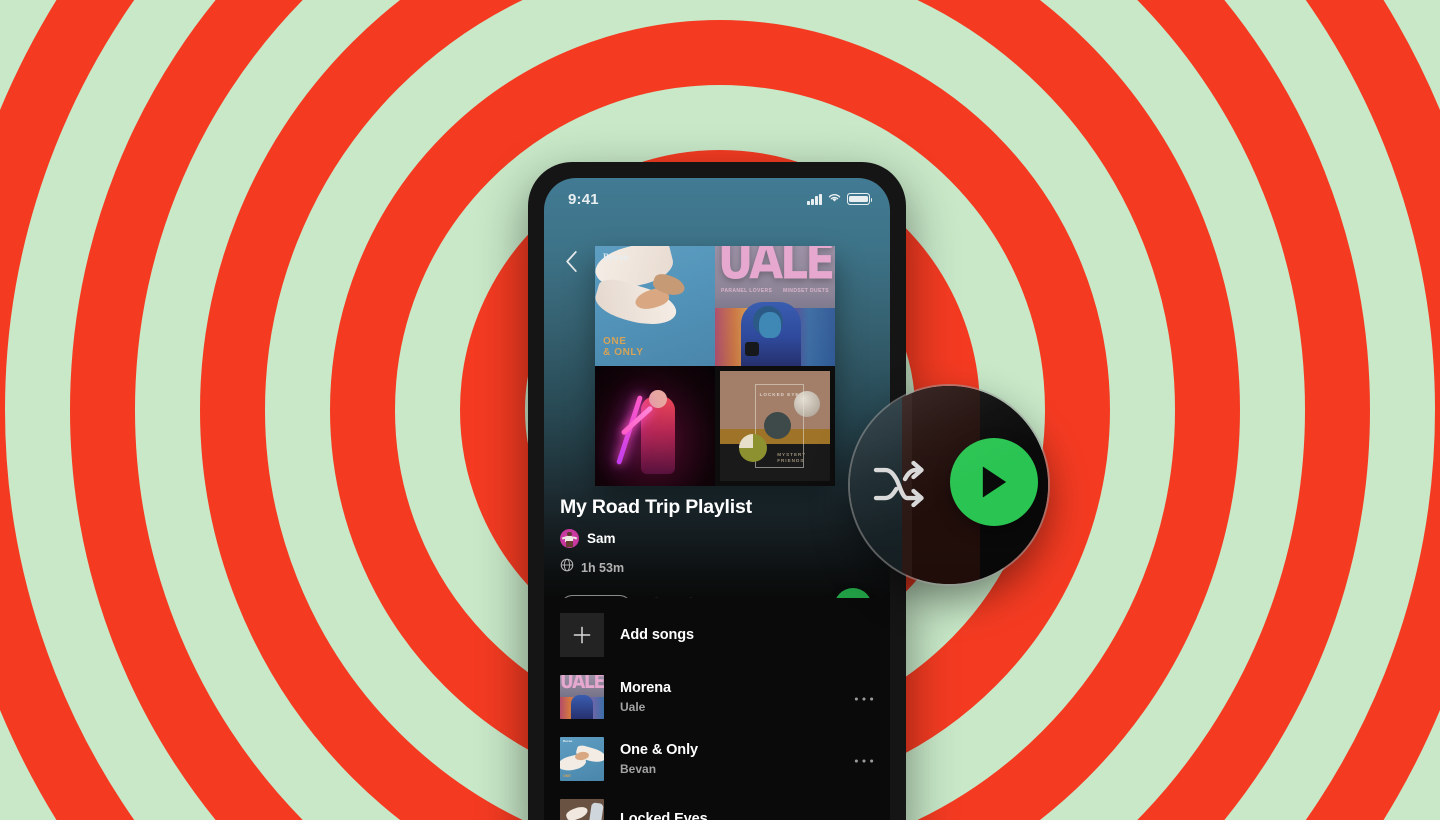  Describe the element at coordinates (582, 697) in the screenshot. I see `track-artwork-morena: UALE` at that location.